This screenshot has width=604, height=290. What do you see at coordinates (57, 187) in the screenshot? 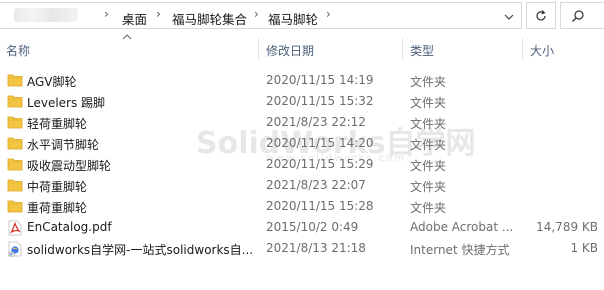
I see `file-name: 中荷重脚轮` at bounding box center [57, 187].